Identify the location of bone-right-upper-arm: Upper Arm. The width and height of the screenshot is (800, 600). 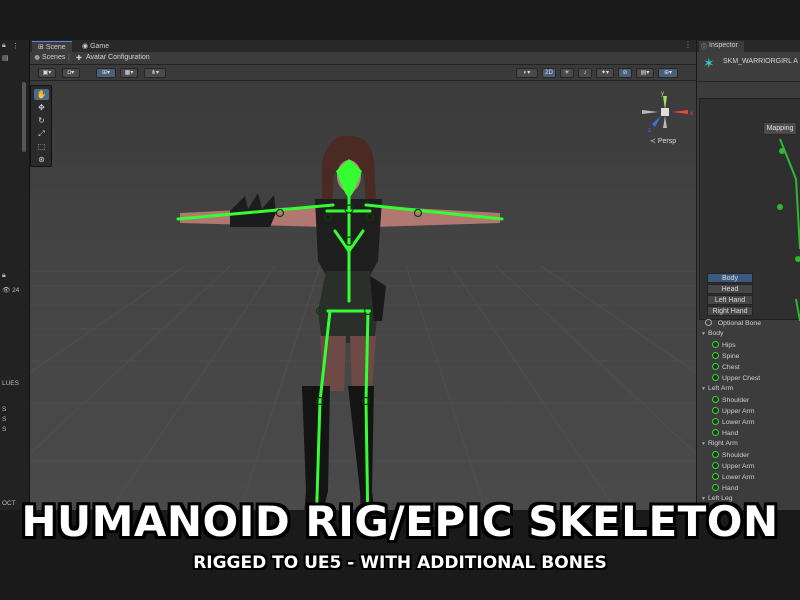
(733, 467).